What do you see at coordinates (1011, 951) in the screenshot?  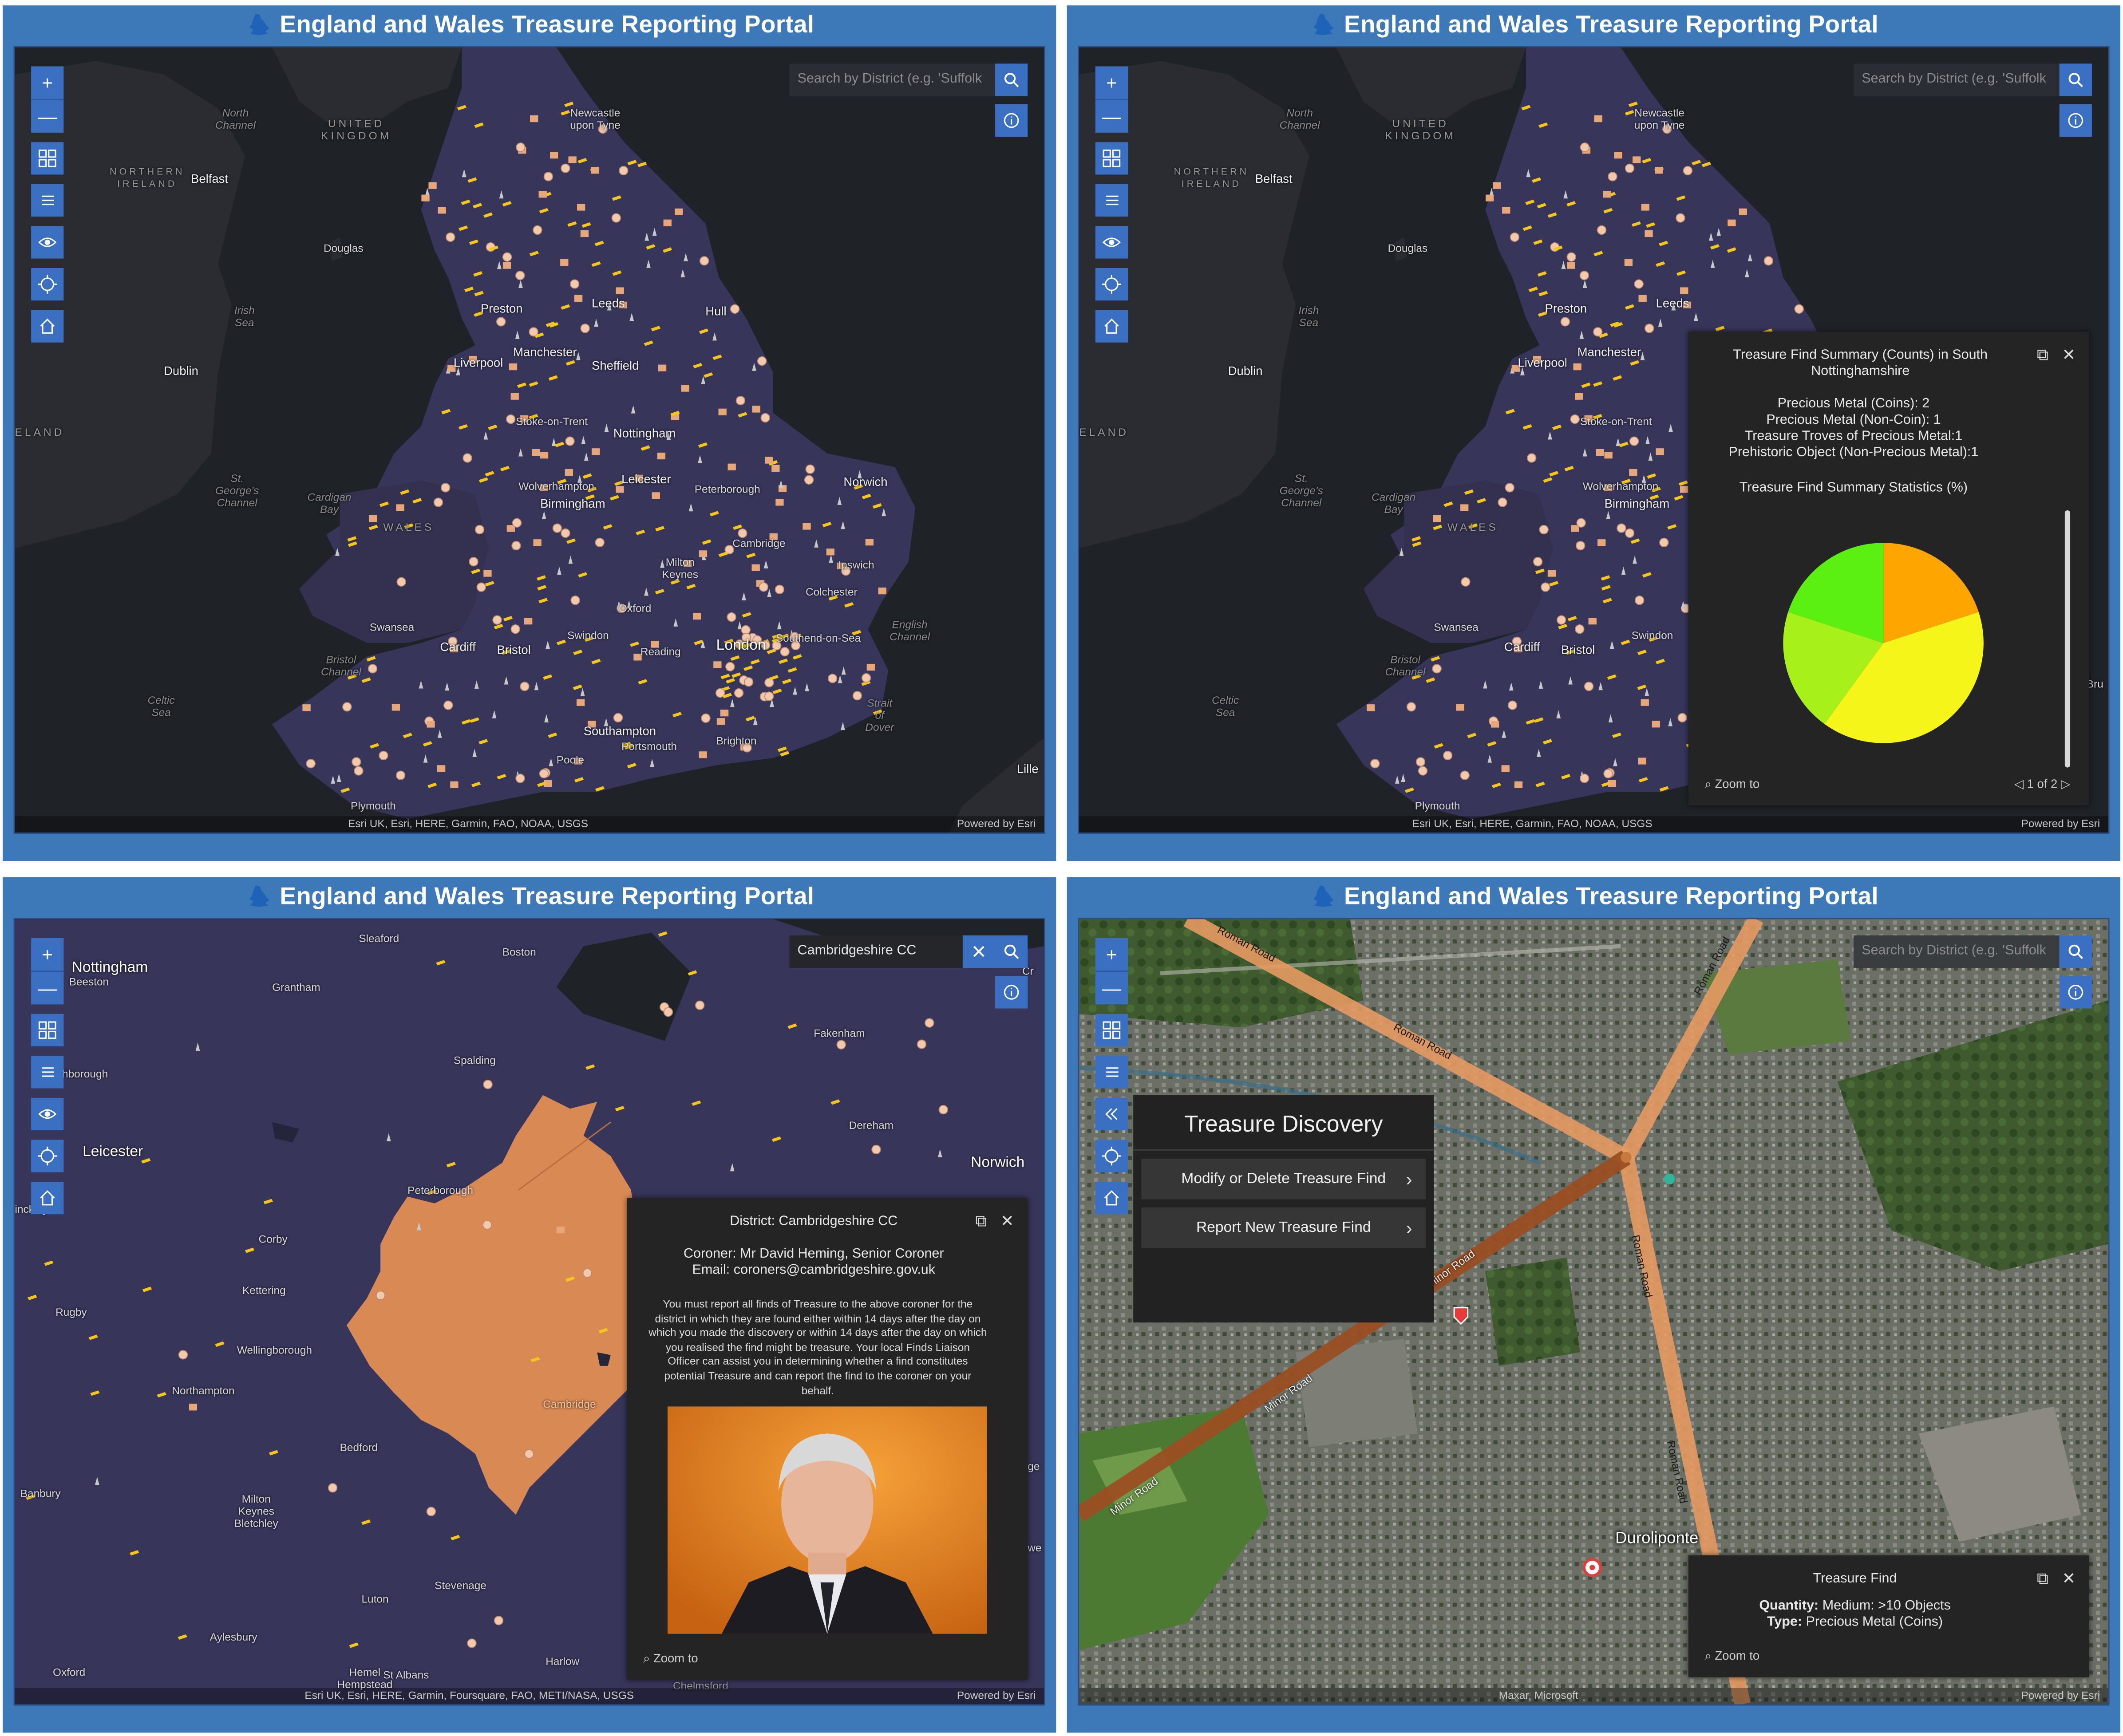 I see `search-button` at bounding box center [1011, 951].